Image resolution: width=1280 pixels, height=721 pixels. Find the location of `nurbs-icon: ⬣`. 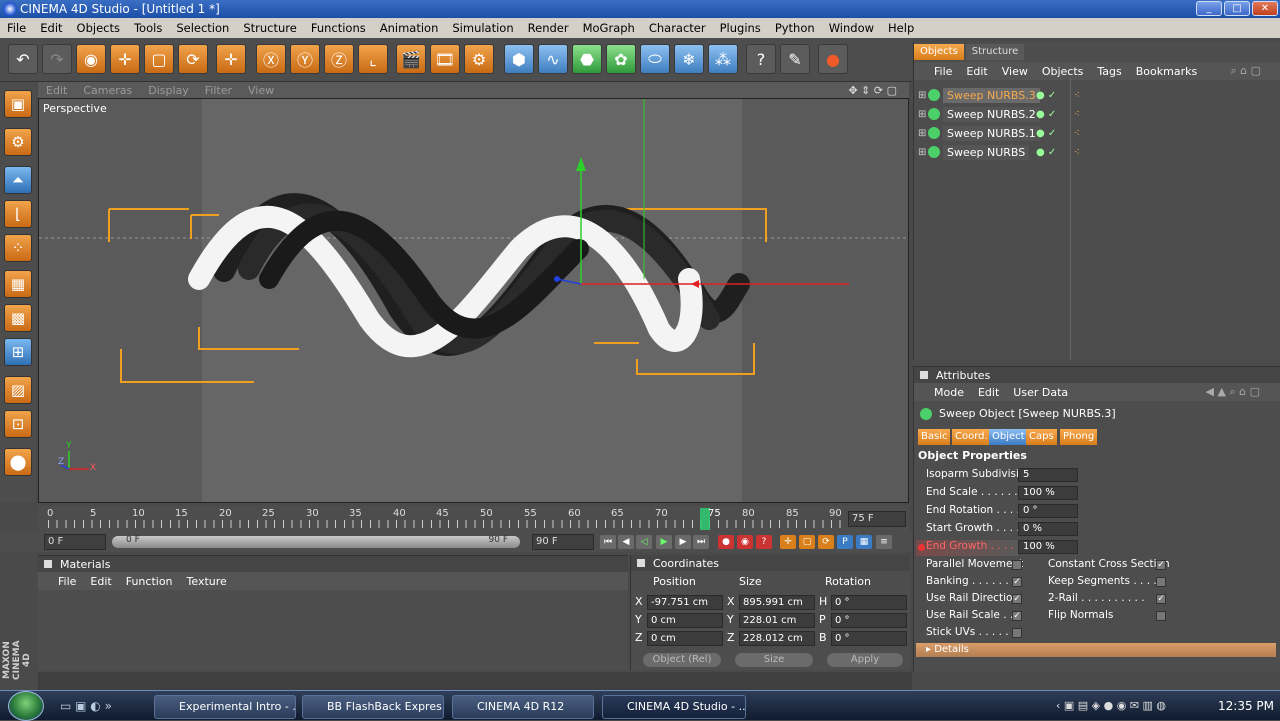

nurbs-icon: ⬣ is located at coordinates (587, 59).